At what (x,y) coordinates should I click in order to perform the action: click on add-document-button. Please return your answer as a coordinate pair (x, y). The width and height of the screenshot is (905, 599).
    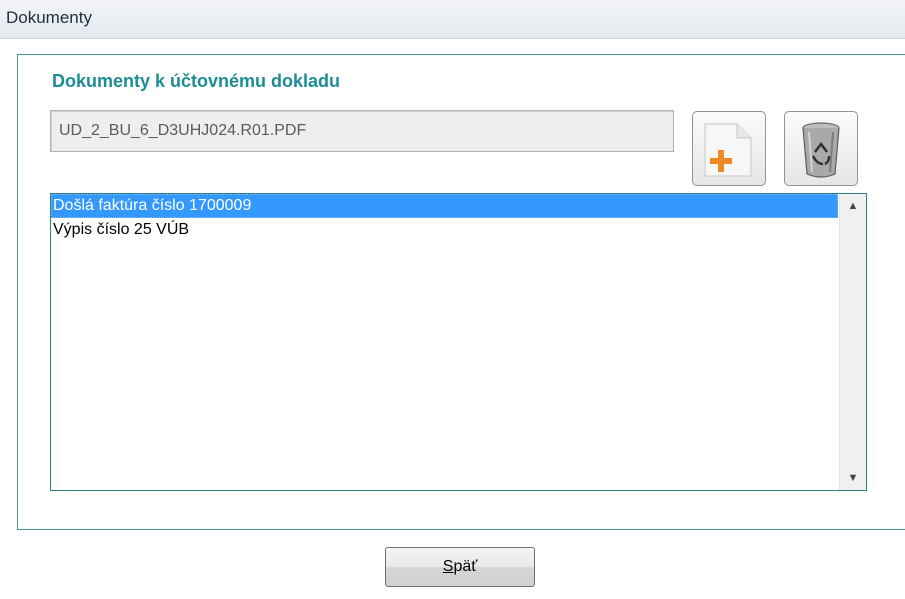
    Looking at the image, I should click on (729, 148).